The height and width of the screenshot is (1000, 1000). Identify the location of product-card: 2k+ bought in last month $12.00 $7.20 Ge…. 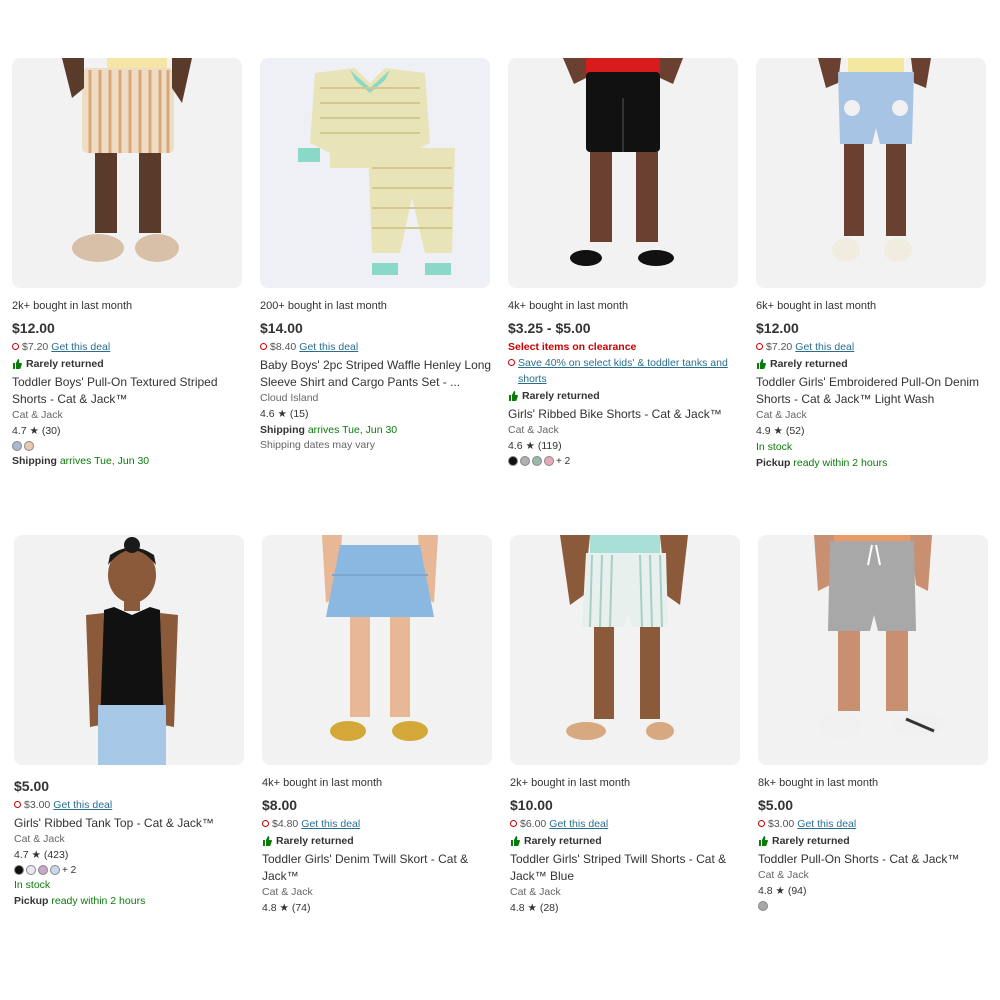
(128, 263).